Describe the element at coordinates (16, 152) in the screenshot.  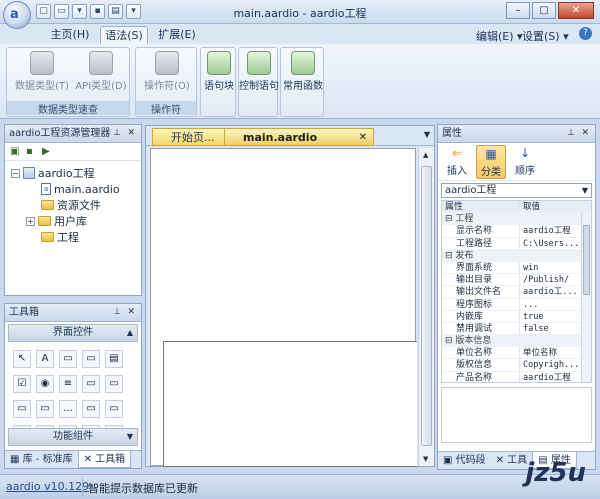
I see `new-folder-icon: ▣` at that location.